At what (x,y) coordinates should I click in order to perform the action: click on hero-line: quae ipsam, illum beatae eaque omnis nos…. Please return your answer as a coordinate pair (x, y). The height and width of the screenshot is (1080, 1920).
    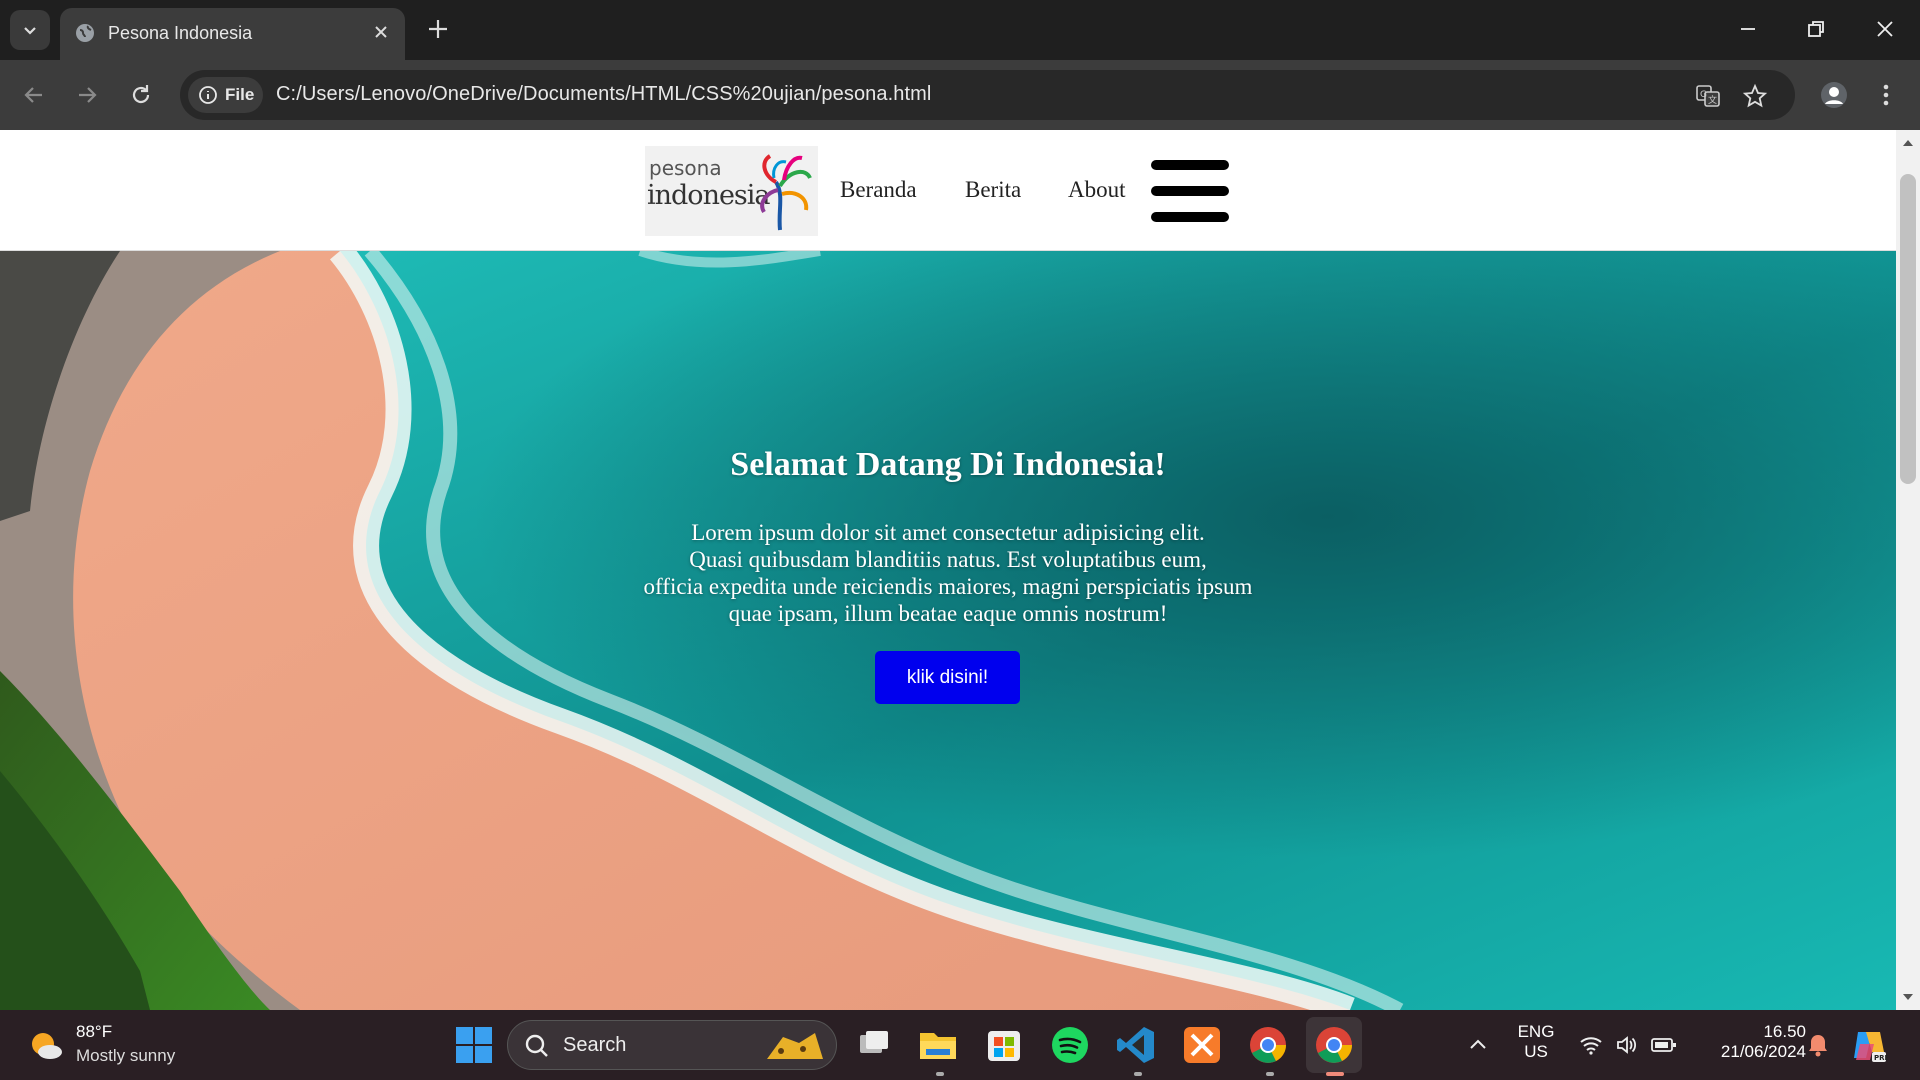
    Looking at the image, I should click on (948, 613).